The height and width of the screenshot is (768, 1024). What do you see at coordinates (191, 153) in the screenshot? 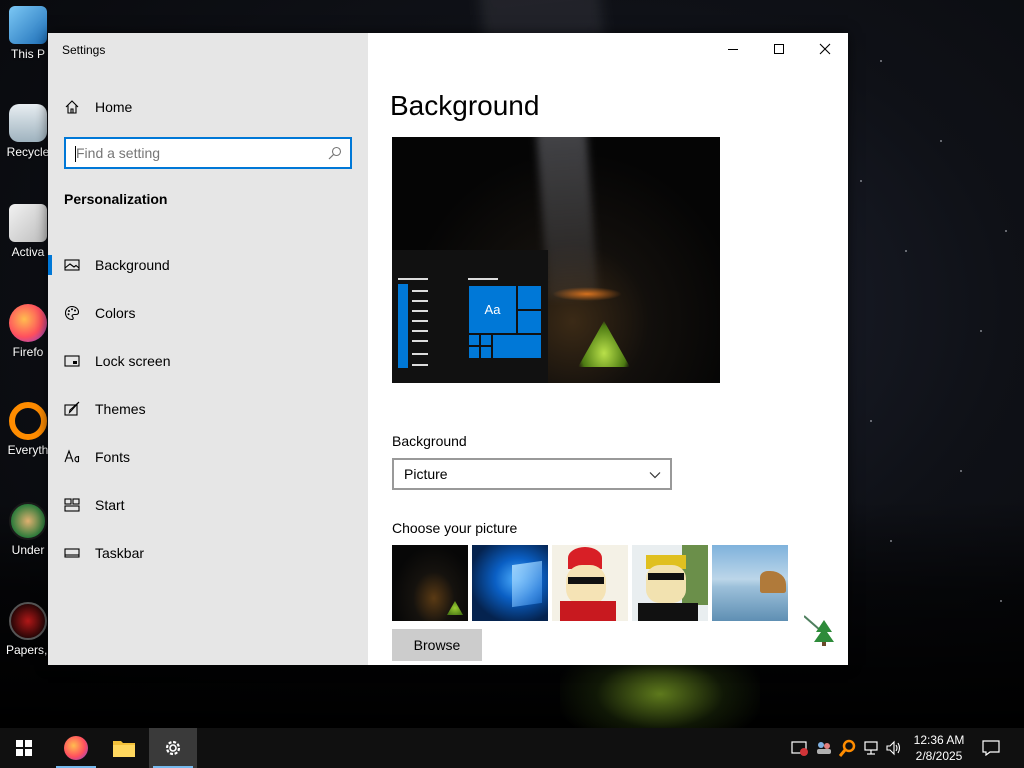
I see `search-input` at bounding box center [191, 153].